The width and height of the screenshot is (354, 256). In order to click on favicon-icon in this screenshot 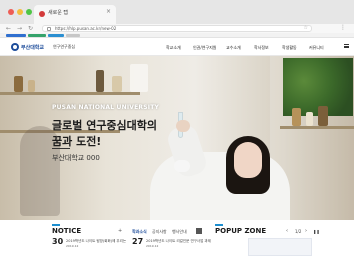, I will do `click(42, 14)`.